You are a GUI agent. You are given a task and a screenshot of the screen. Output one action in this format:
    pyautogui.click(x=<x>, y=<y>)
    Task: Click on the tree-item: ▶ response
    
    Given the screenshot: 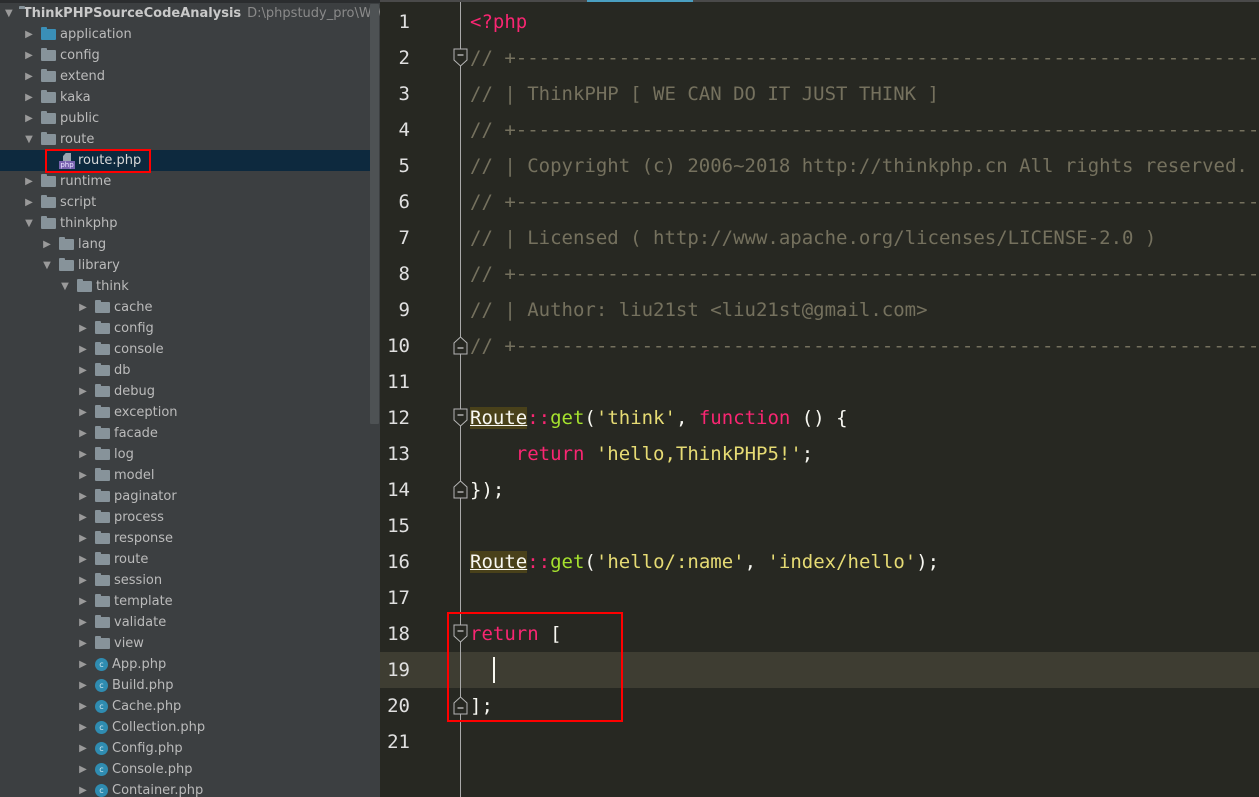 What is the action you would take?
    pyautogui.click(x=185, y=538)
    